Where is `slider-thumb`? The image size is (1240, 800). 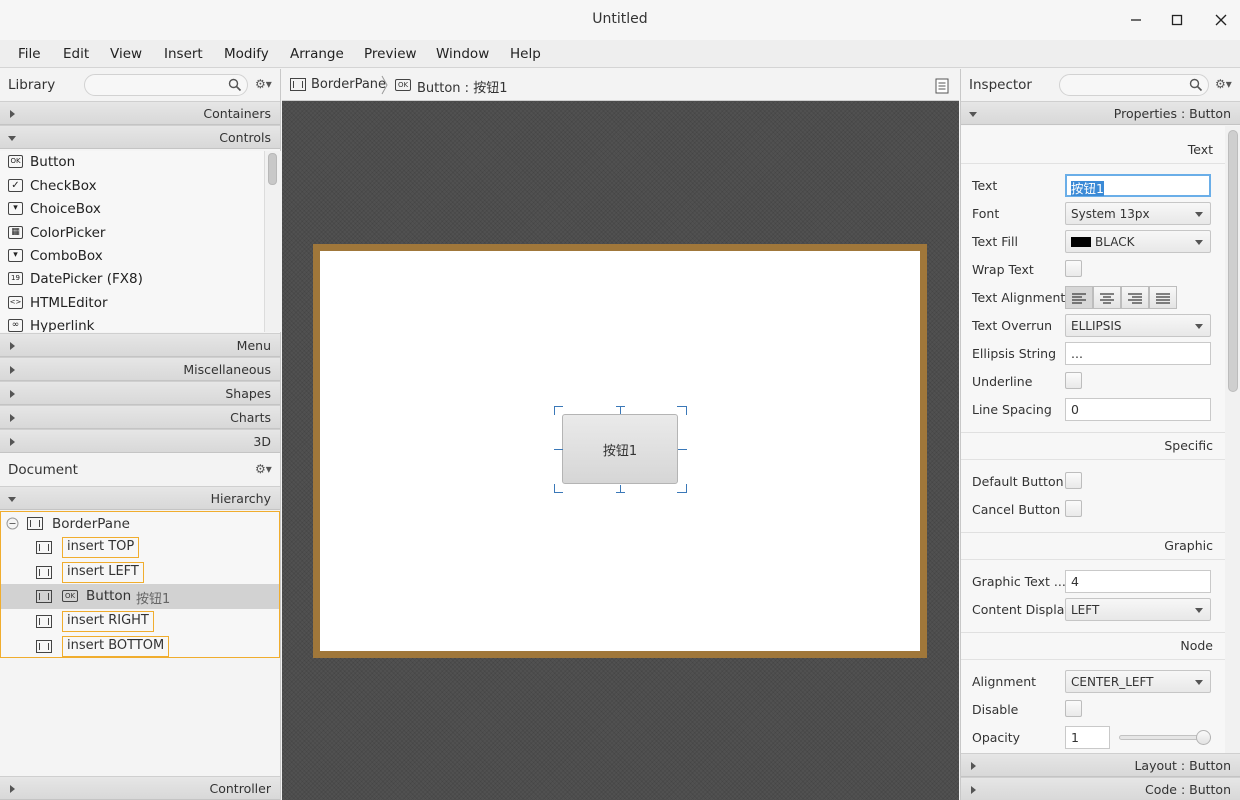 slider-thumb is located at coordinates (1203, 737).